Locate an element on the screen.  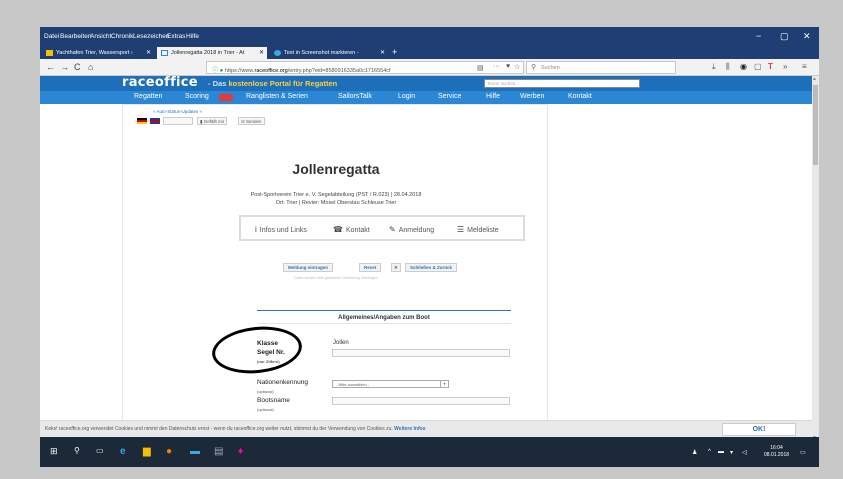
like-button: ▮ Gefällt mir is located at coordinates (212, 121).